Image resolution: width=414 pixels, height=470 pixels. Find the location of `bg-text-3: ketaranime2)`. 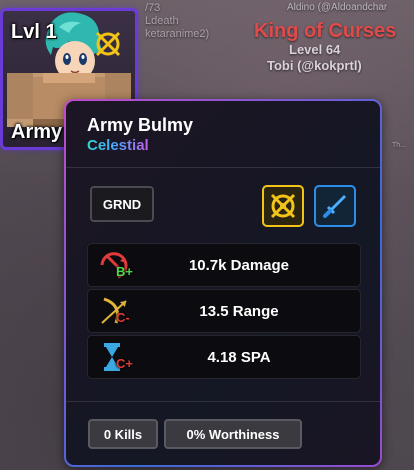

bg-text-3: ketaranime2) is located at coordinates (177, 34).